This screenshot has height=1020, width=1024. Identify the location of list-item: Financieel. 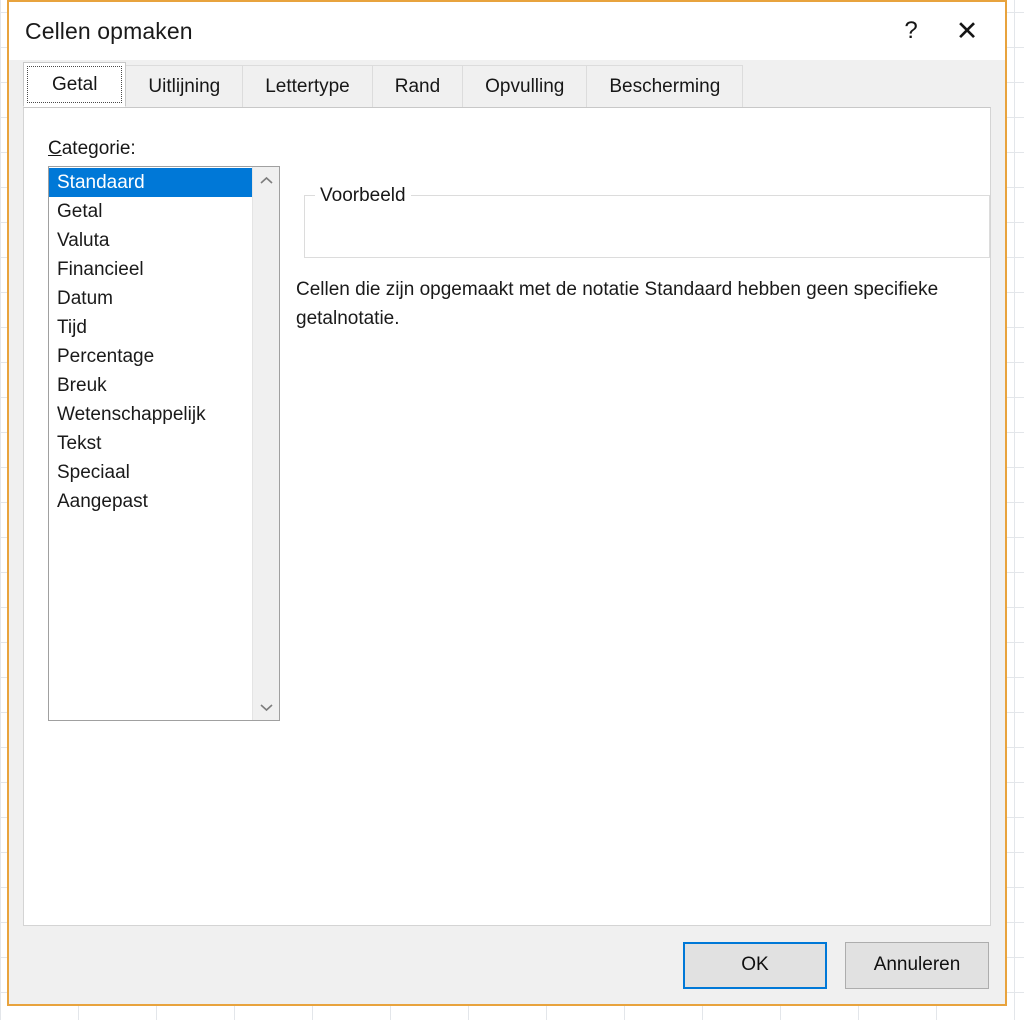
(150, 269).